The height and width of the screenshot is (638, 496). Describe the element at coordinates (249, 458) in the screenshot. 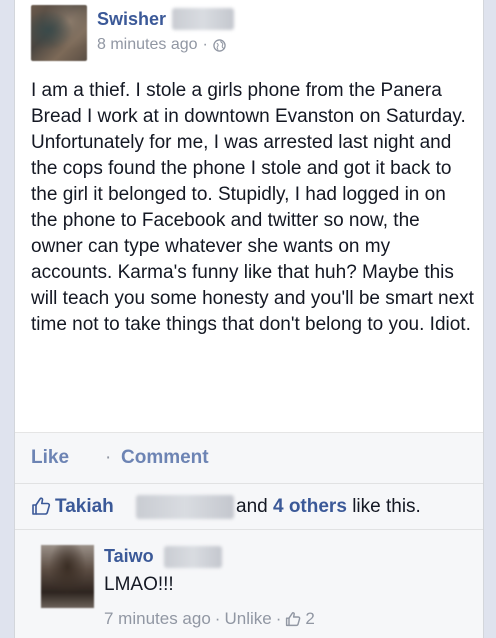

I see `post-actions-bar: Like · Comment` at that location.